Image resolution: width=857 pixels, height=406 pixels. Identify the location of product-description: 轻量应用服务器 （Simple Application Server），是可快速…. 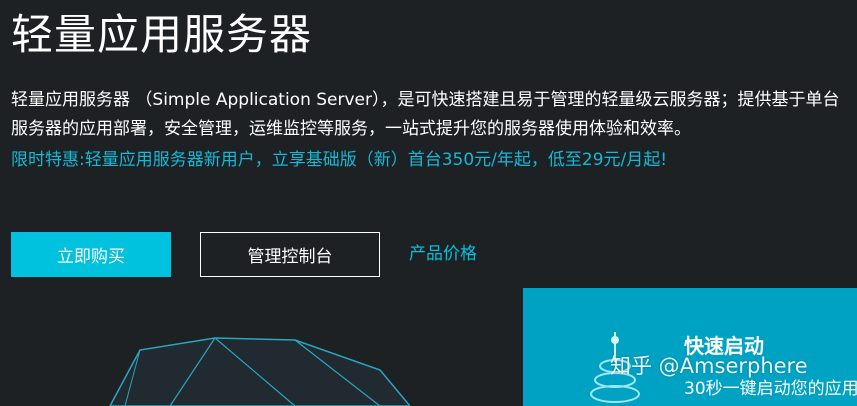
(425, 114).